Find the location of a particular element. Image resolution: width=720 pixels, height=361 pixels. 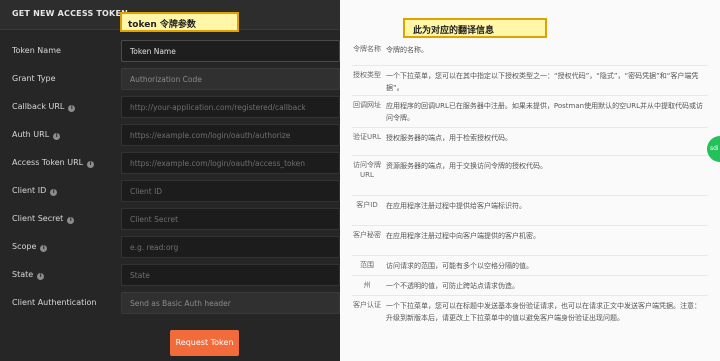

translation-row: 州 一个不透明的值，可防止跨站点请求伪造。 is located at coordinates (530, 286).